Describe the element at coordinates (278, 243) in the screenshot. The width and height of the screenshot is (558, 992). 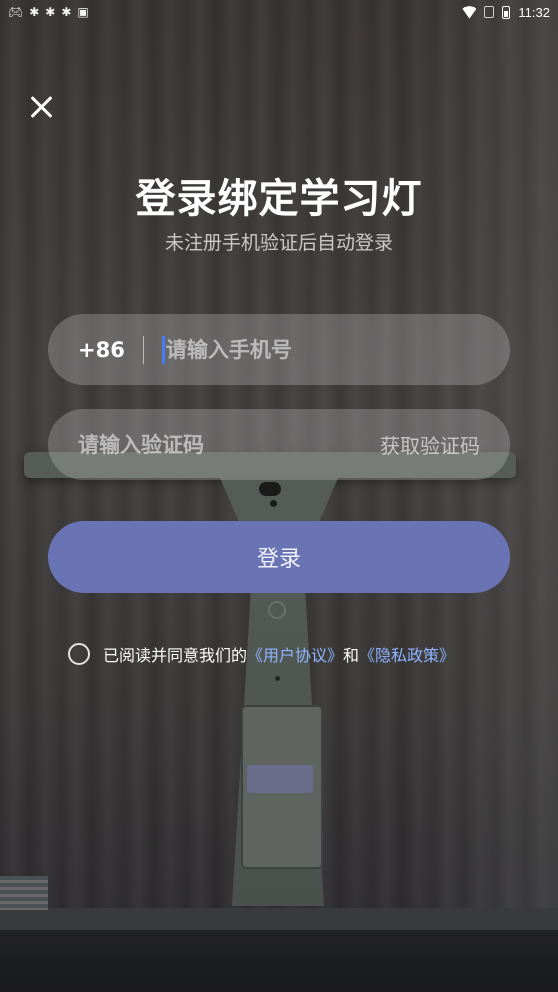
I see `page-subtitle: 未注册手机验证后自动登录` at that location.